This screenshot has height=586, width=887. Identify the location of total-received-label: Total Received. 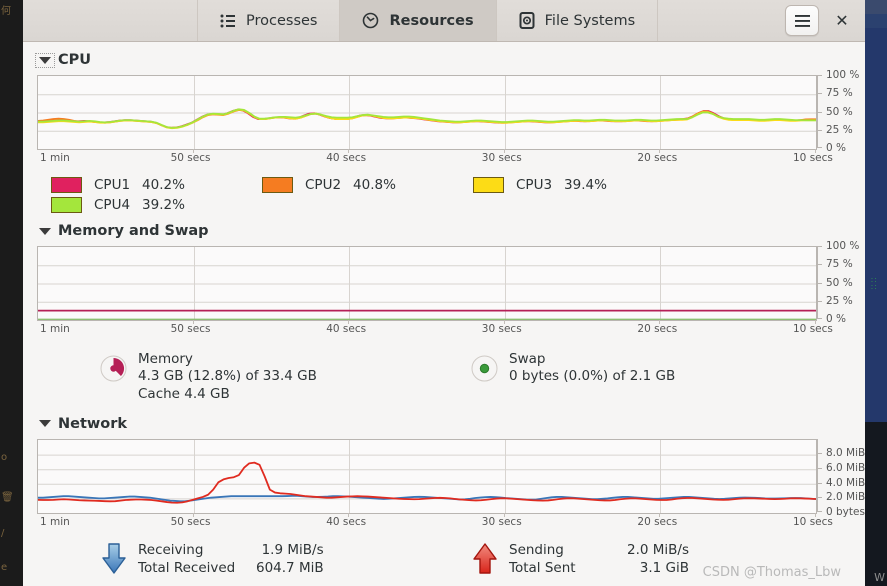
(187, 567).